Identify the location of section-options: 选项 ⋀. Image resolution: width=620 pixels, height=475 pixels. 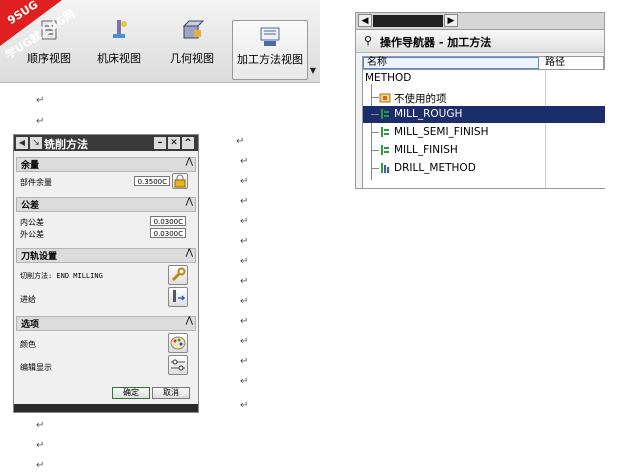
(106, 323).